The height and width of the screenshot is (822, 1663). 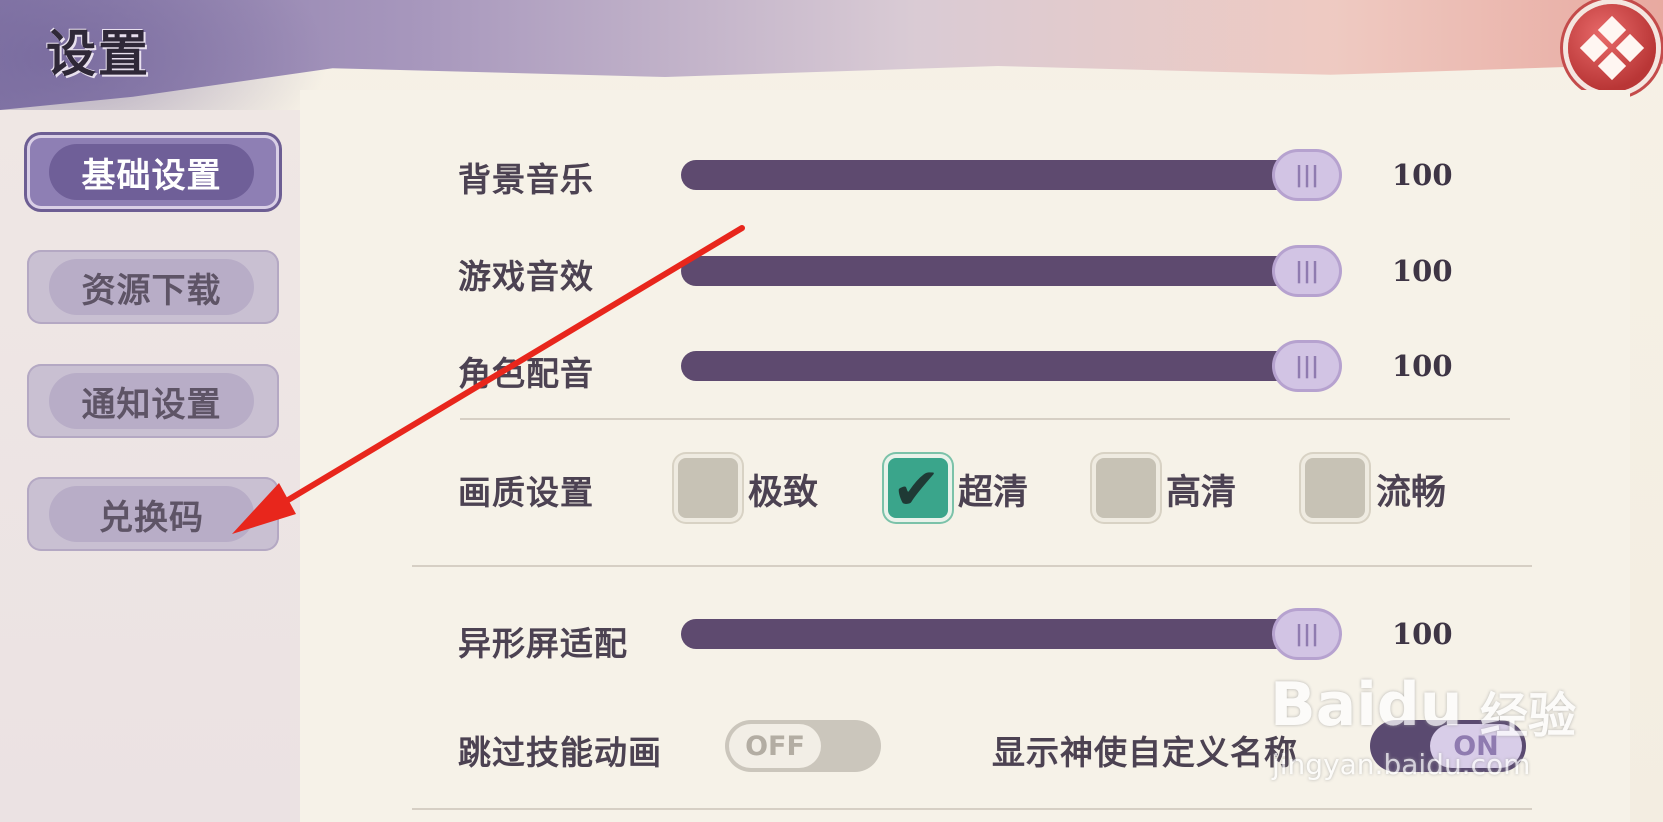 I want to click on toggle-state: OFF, so click(x=775, y=746).